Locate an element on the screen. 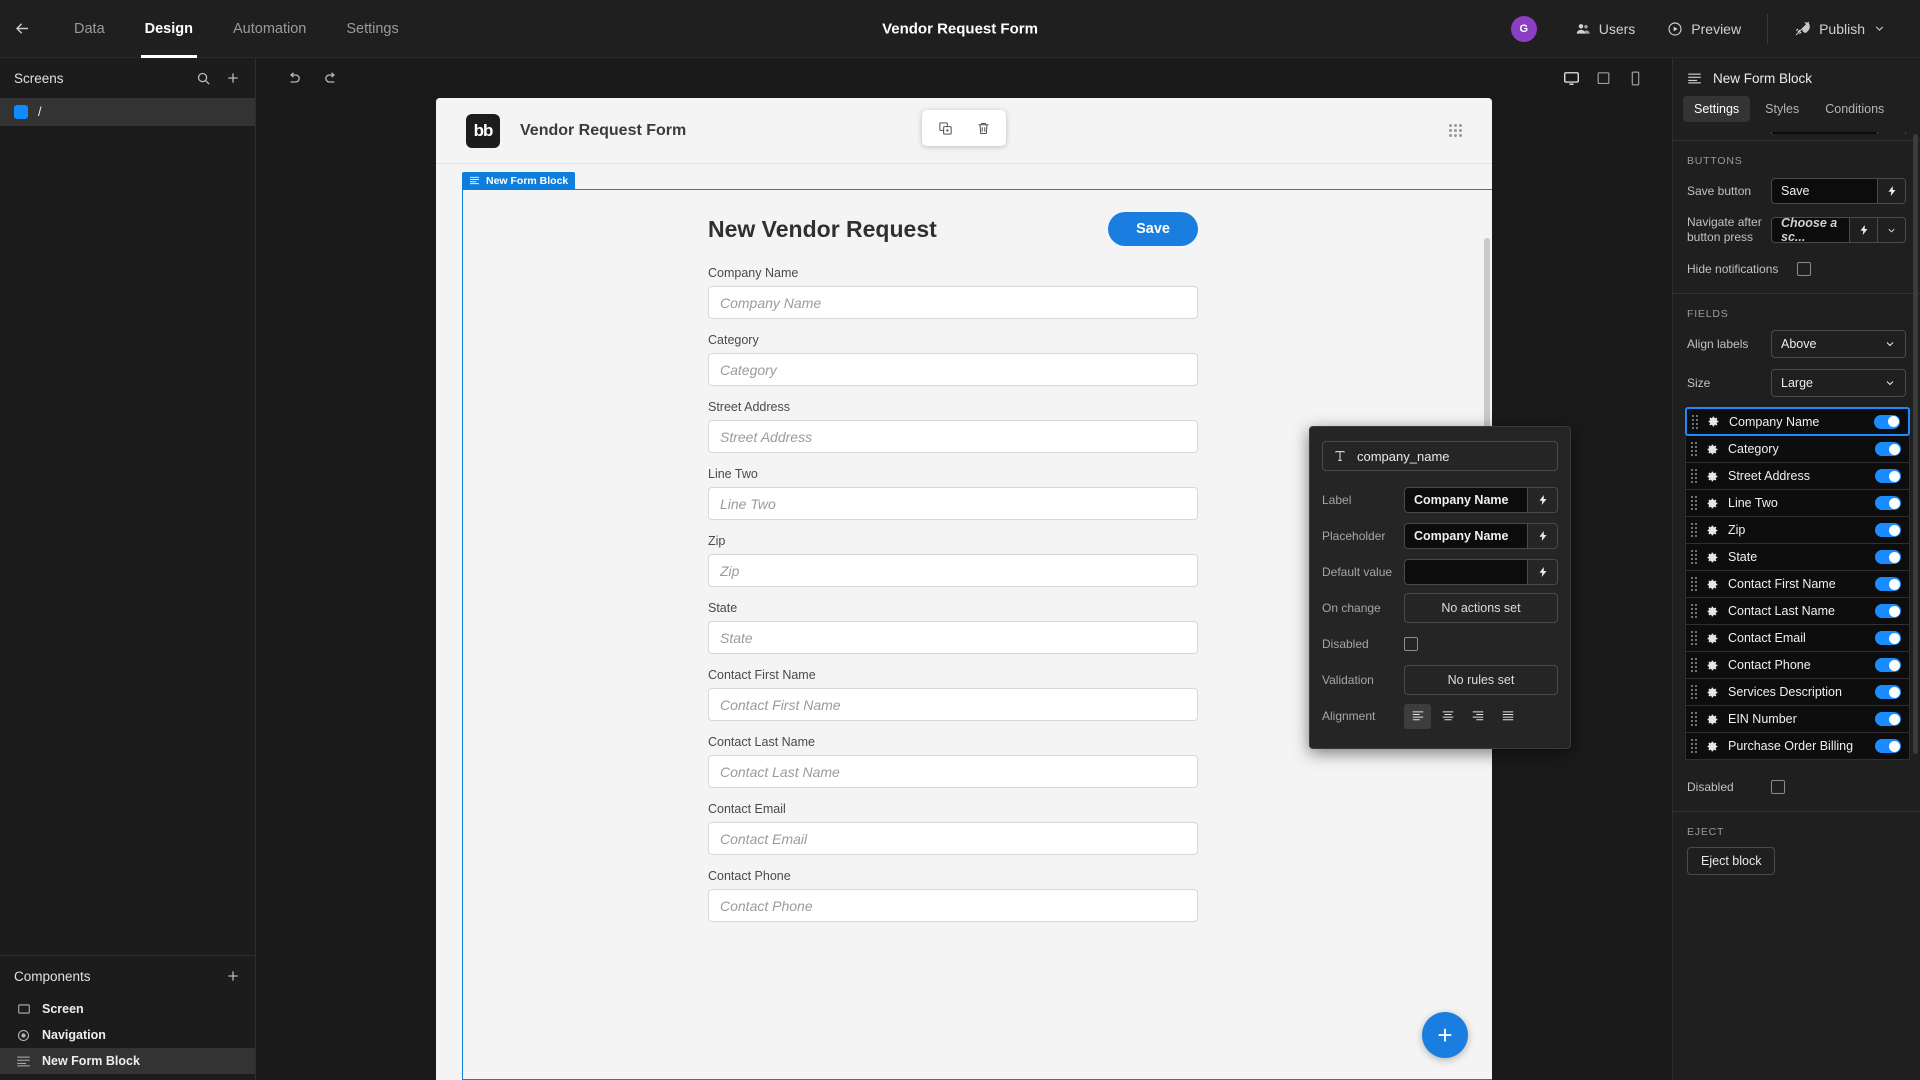  navigate-after-dropdown is located at coordinates (1892, 230).